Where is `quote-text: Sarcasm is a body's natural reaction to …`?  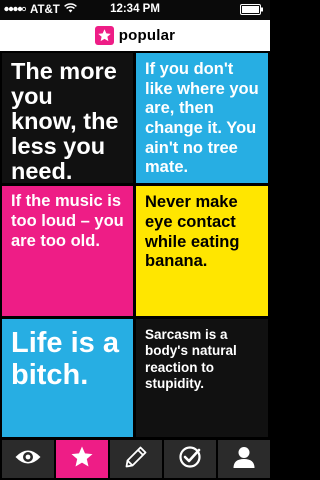
quote-text: Sarcasm is a body's natural reaction to … is located at coordinates (191, 359).